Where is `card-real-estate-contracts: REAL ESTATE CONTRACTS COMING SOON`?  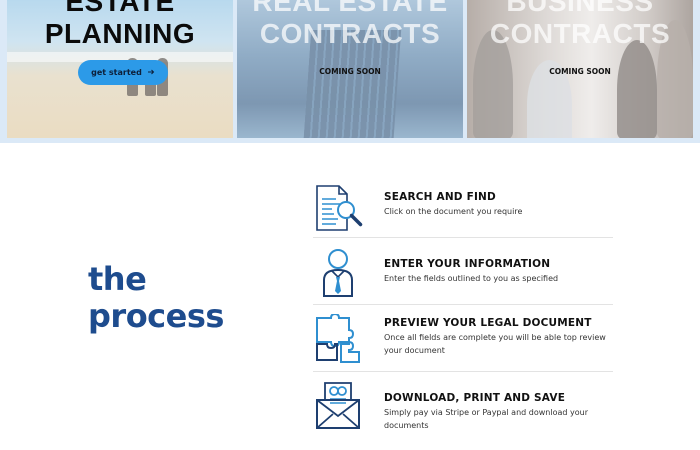
card-real-estate-contracts: REAL ESTATE CONTRACTS COMING SOON is located at coordinates (350, 69).